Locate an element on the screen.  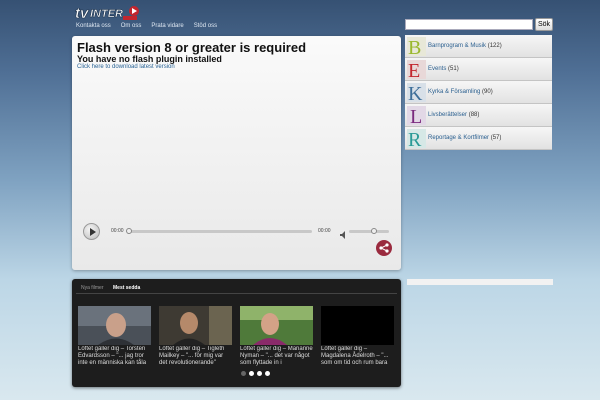
nav-support: Stöd oss is located at coordinates (205, 26).